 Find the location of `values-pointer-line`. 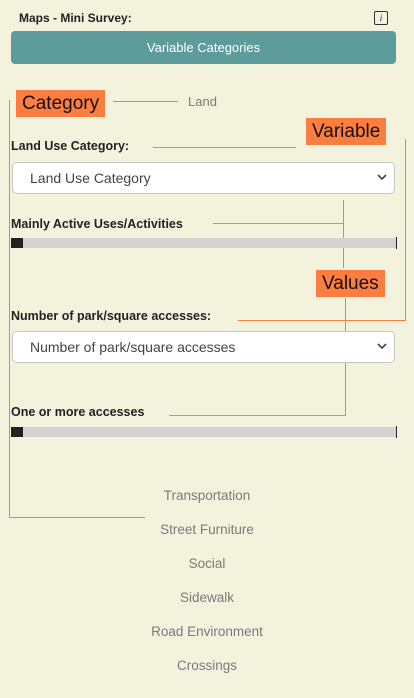

values-pointer-line is located at coordinates (278, 223).